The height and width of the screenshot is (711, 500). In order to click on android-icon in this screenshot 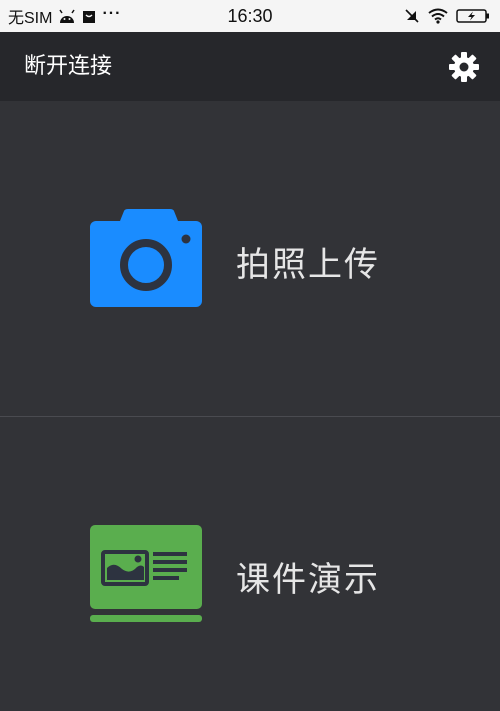, I will do `click(67, 16)`.